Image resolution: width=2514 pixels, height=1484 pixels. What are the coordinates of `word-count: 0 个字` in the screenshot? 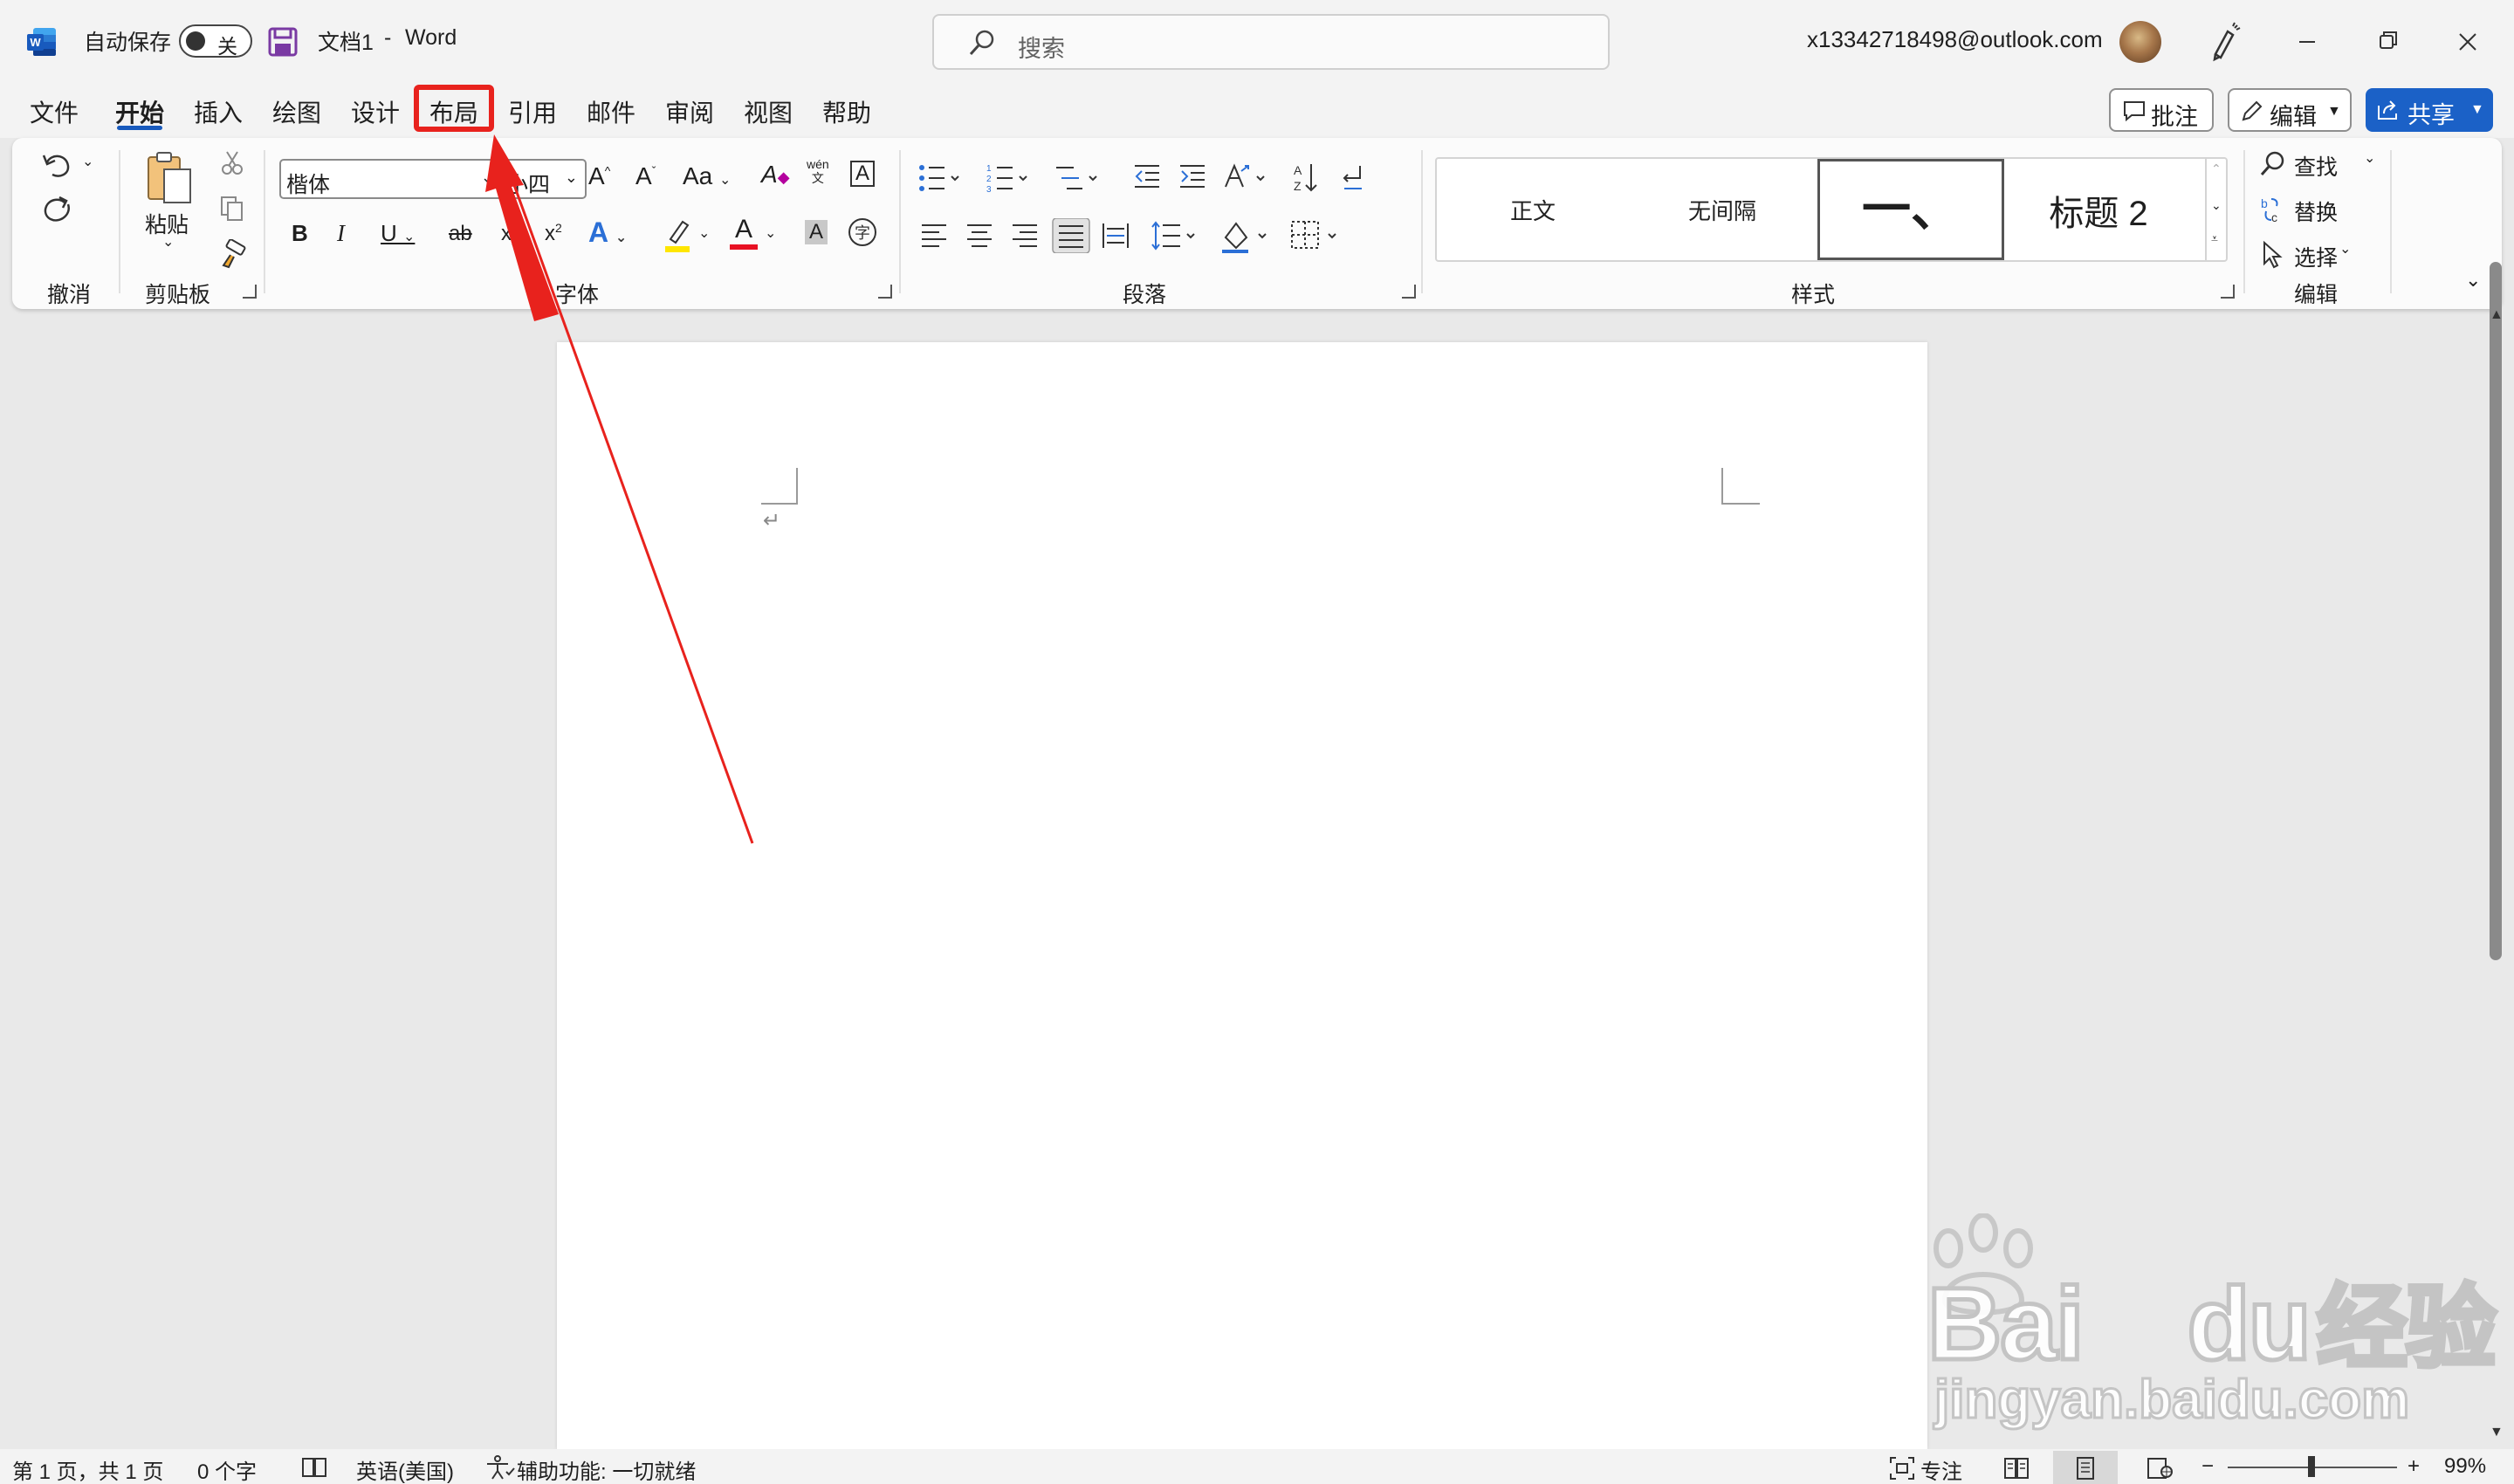 It's located at (227, 1469).